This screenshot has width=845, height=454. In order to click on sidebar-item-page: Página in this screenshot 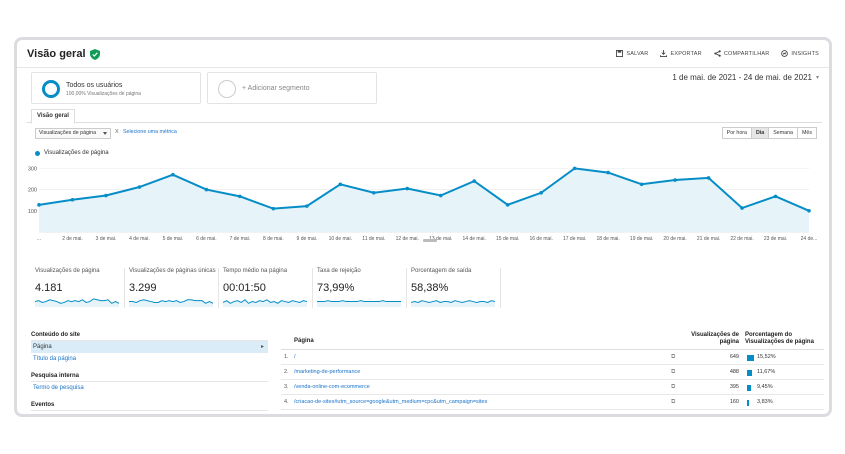, I will do `click(149, 347)`.